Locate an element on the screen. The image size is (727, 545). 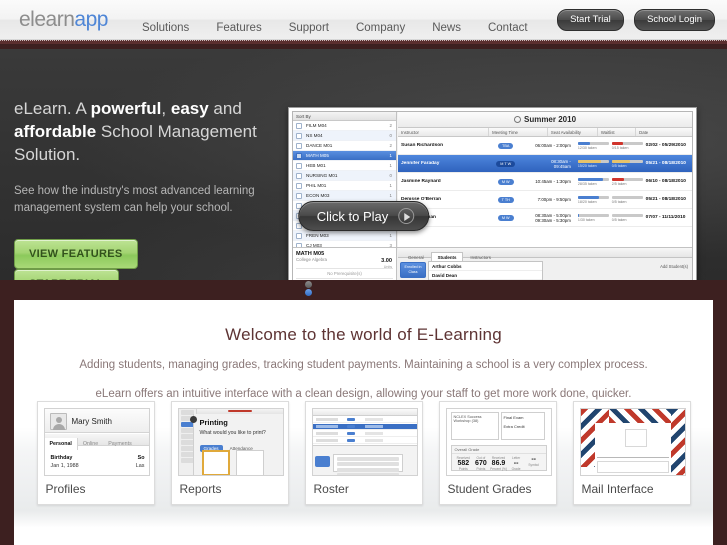
click-to-play-label: Click to Play is located at coordinates (352, 216).